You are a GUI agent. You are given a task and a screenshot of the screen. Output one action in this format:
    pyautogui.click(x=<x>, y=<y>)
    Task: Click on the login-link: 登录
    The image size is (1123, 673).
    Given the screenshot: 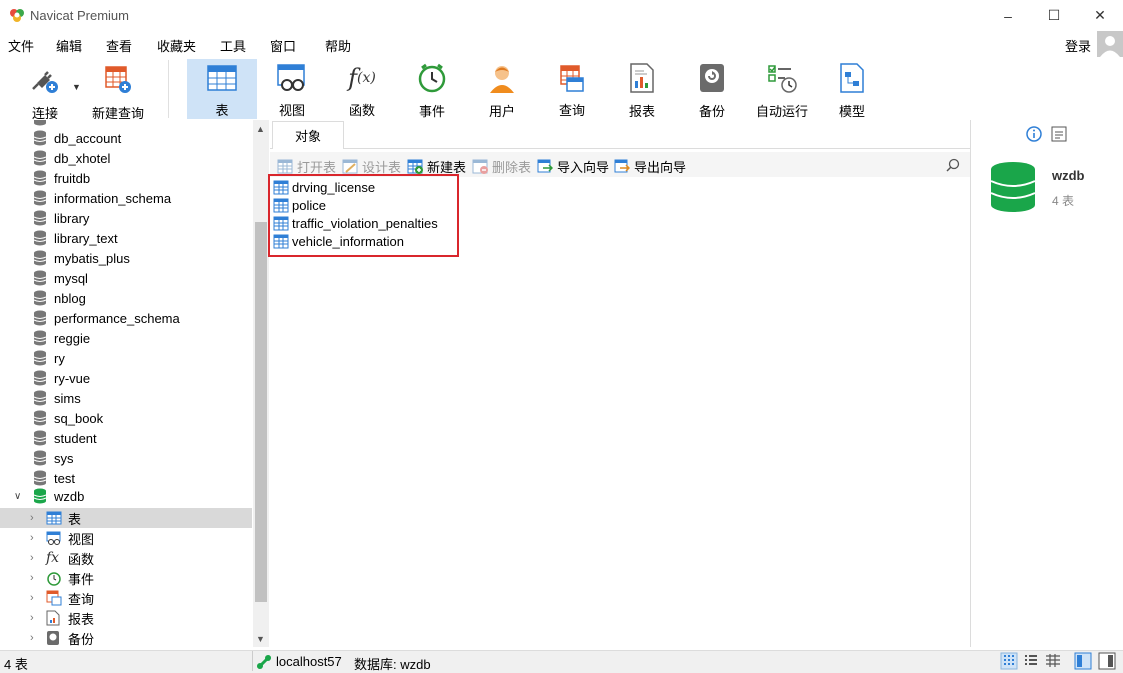 What is the action you would take?
    pyautogui.click(x=1078, y=45)
    